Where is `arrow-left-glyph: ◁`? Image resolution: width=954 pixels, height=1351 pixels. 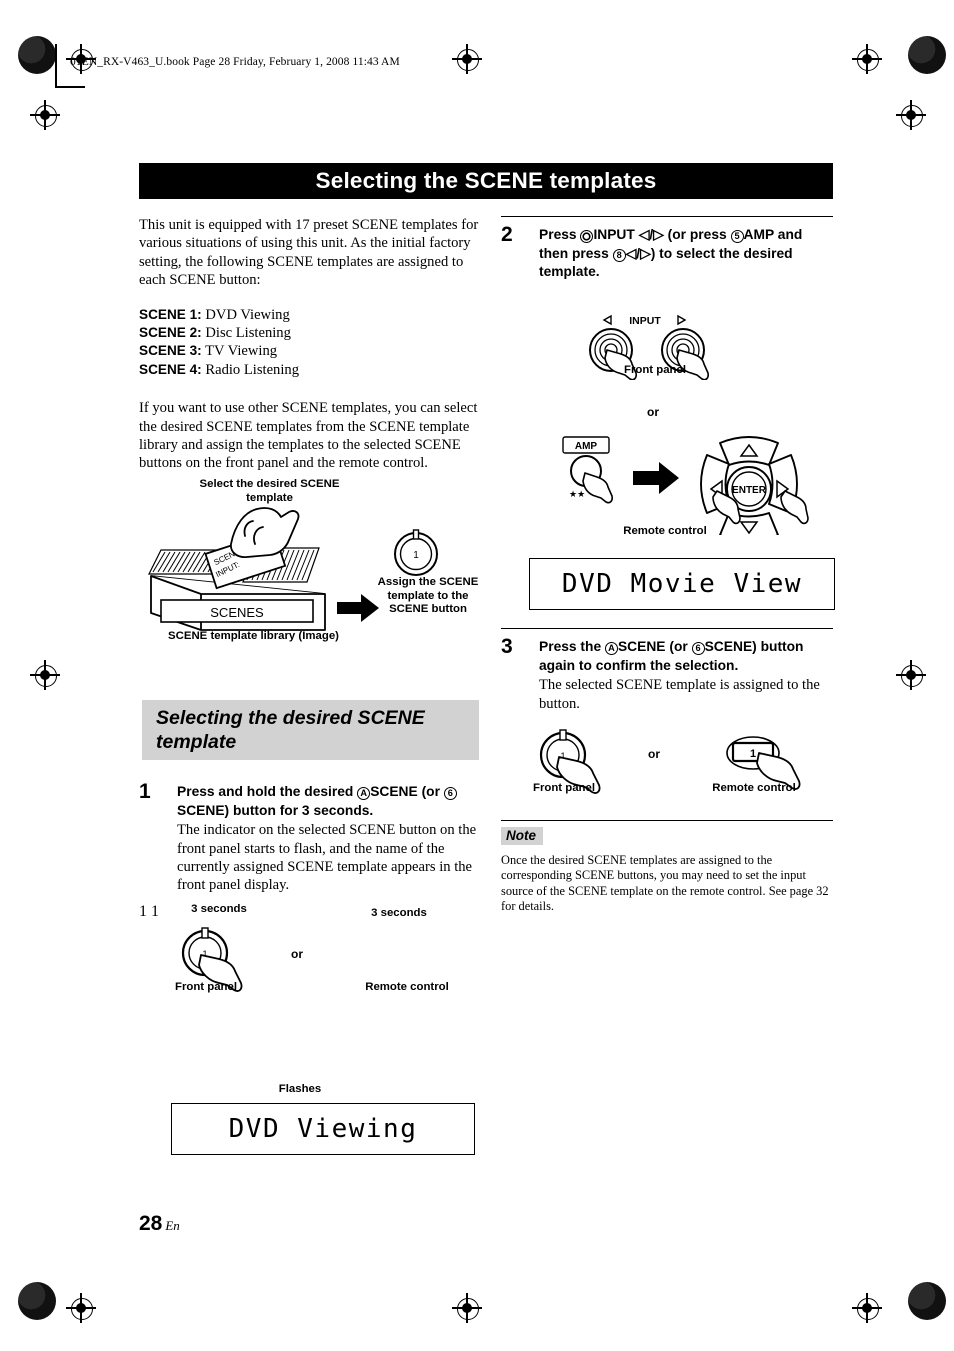
arrow-left-glyph: ◁ is located at coordinates (644, 234).